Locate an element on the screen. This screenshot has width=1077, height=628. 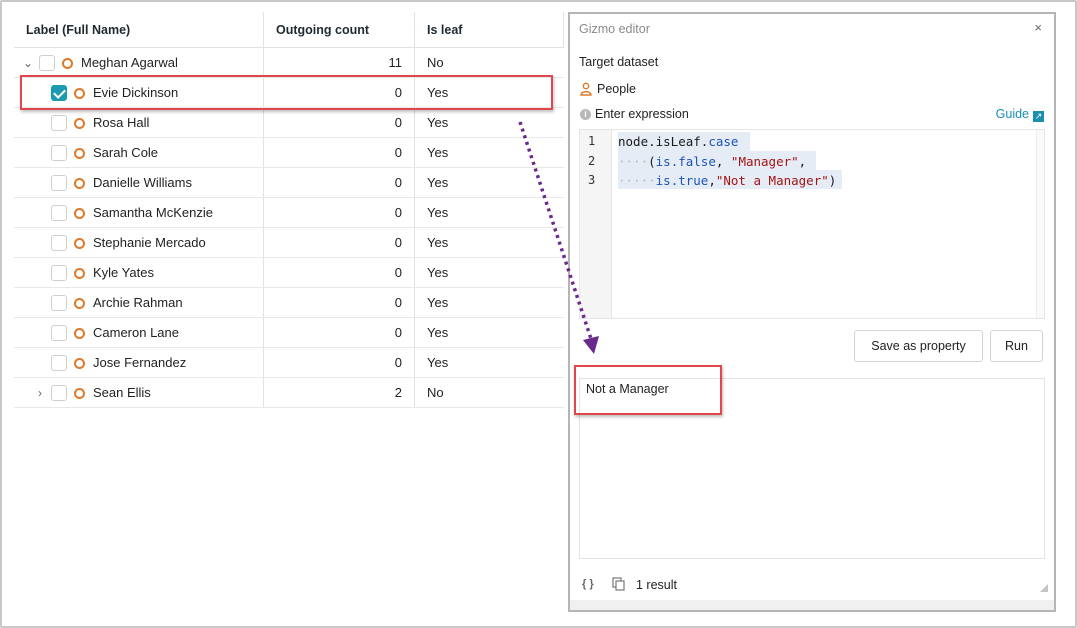
row-label: Meghan Agarwal is located at coordinates (129, 63).